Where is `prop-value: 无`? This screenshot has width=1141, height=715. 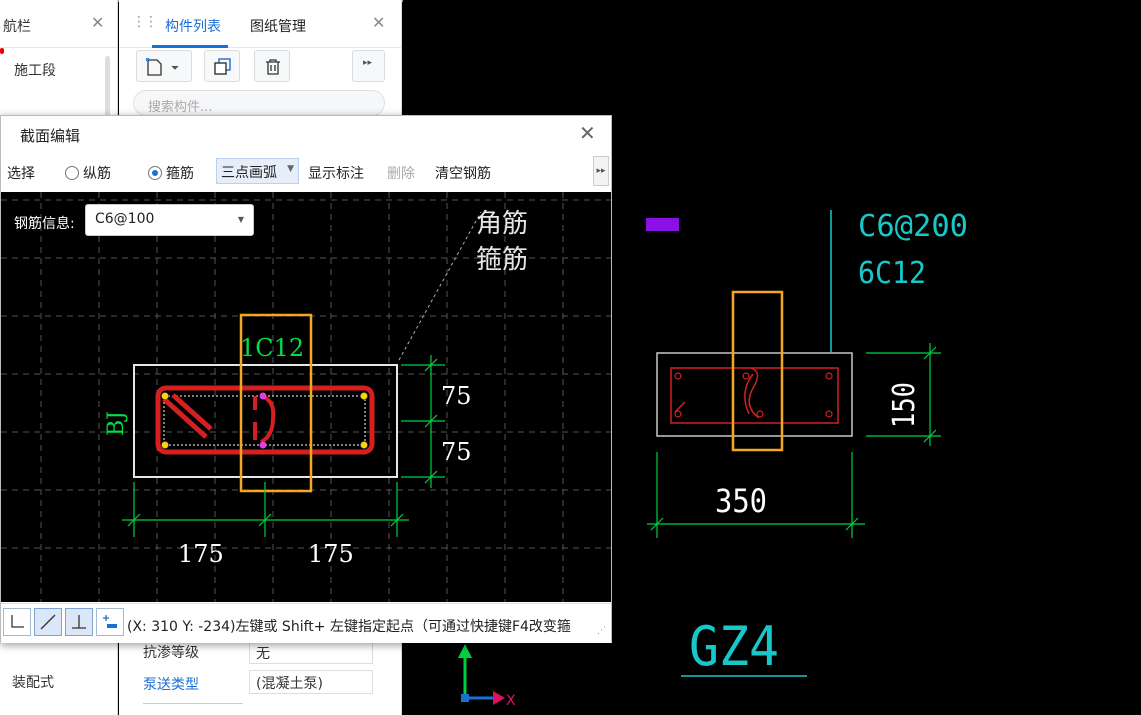 prop-value: 无 is located at coordinates (311, 652).